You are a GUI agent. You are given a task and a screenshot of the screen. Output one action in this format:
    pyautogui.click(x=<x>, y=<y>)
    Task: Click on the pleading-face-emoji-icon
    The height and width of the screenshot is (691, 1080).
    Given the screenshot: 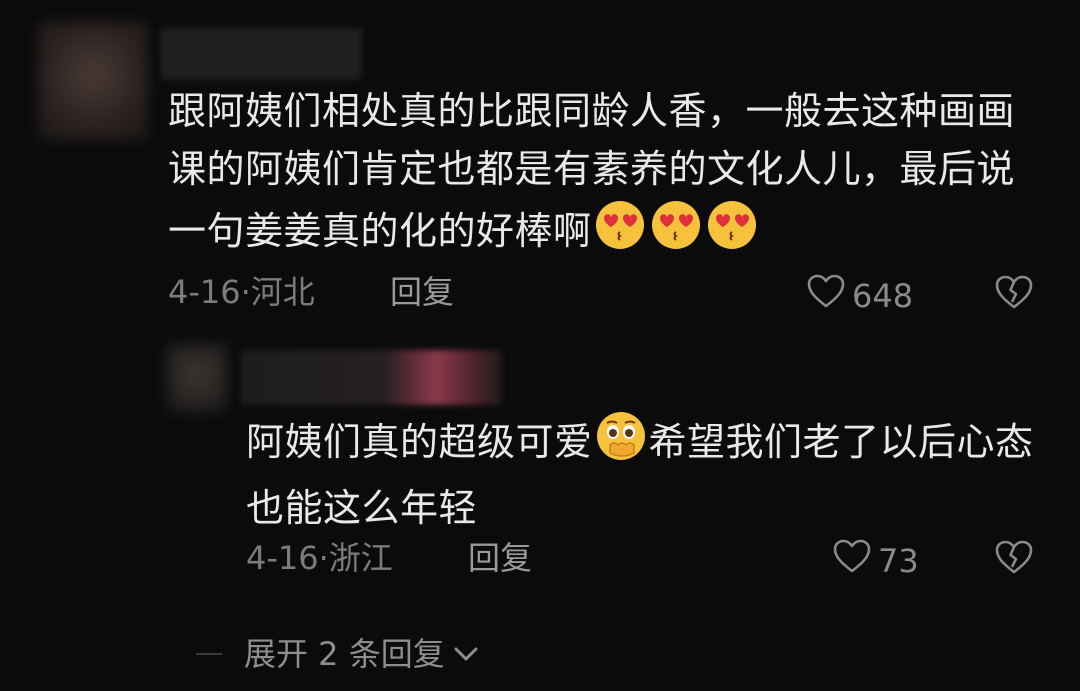 What is the action you would take?
    pyautogui.click(x=621, y=444)
    